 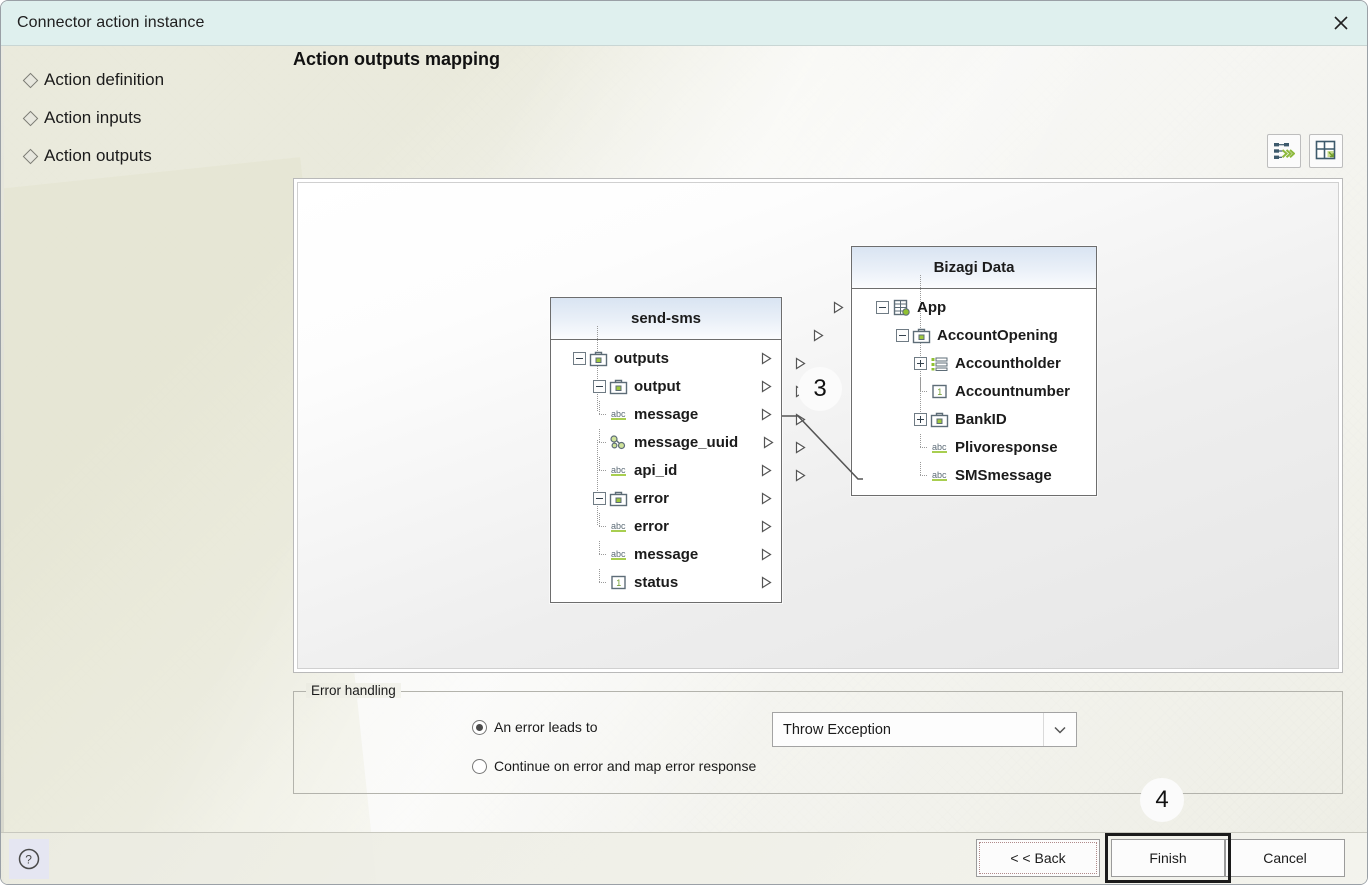 I want to click on target-node-title: Bizagi Data, so click(x=974, y=268).